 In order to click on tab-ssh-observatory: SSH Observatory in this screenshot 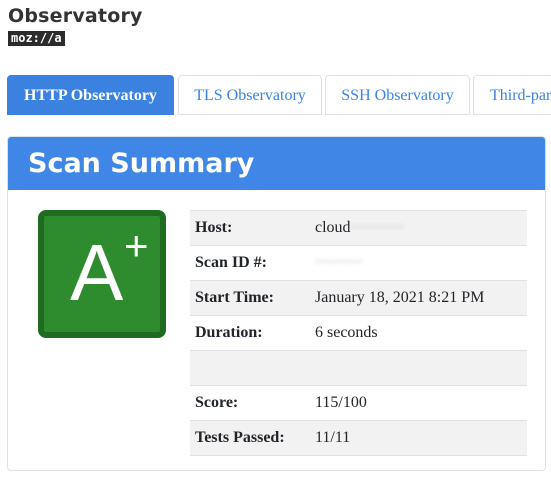, I will do `click(397, 95)`.